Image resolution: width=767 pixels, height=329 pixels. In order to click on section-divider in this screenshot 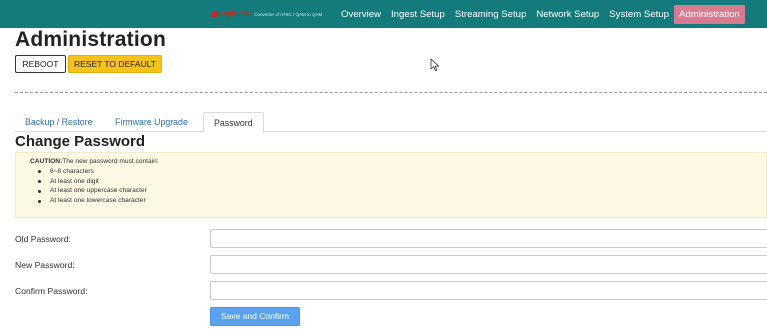, I will do `click(391, 92)`.